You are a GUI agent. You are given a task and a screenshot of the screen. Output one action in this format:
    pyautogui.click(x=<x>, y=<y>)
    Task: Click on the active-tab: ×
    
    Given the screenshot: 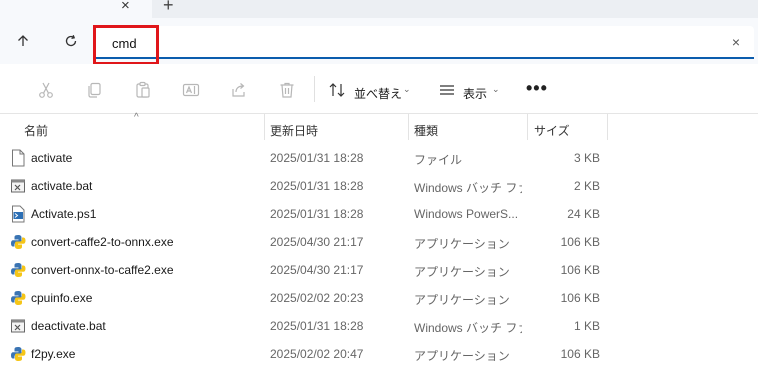 What is the action you would take?
    pyautogui.click(x=76, y=9)
    